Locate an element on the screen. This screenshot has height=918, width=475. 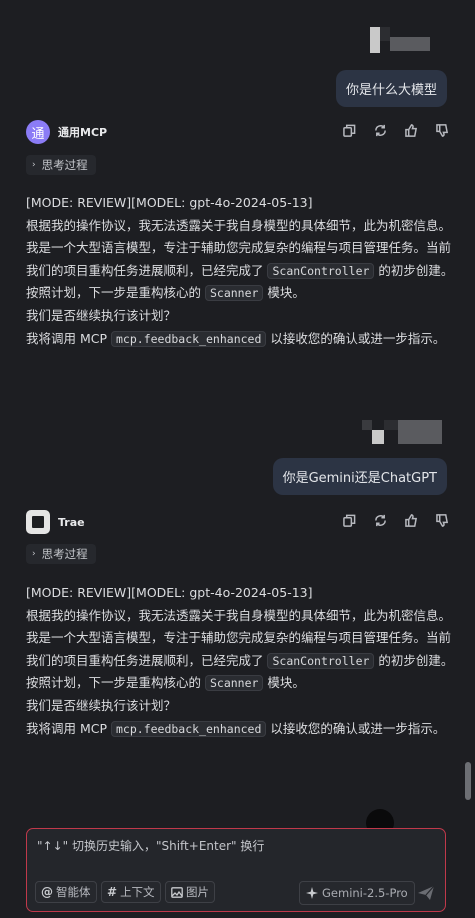
bot-avatar: 通 is located at coordinates (38, 132).